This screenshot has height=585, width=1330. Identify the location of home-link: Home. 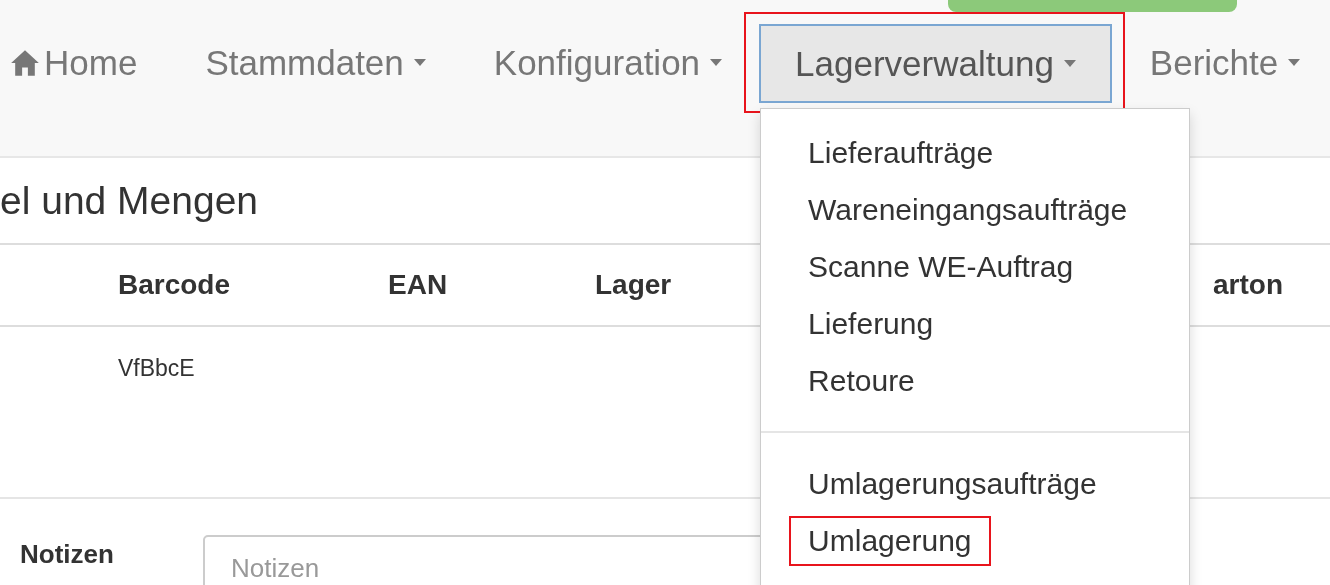
(74, 62).